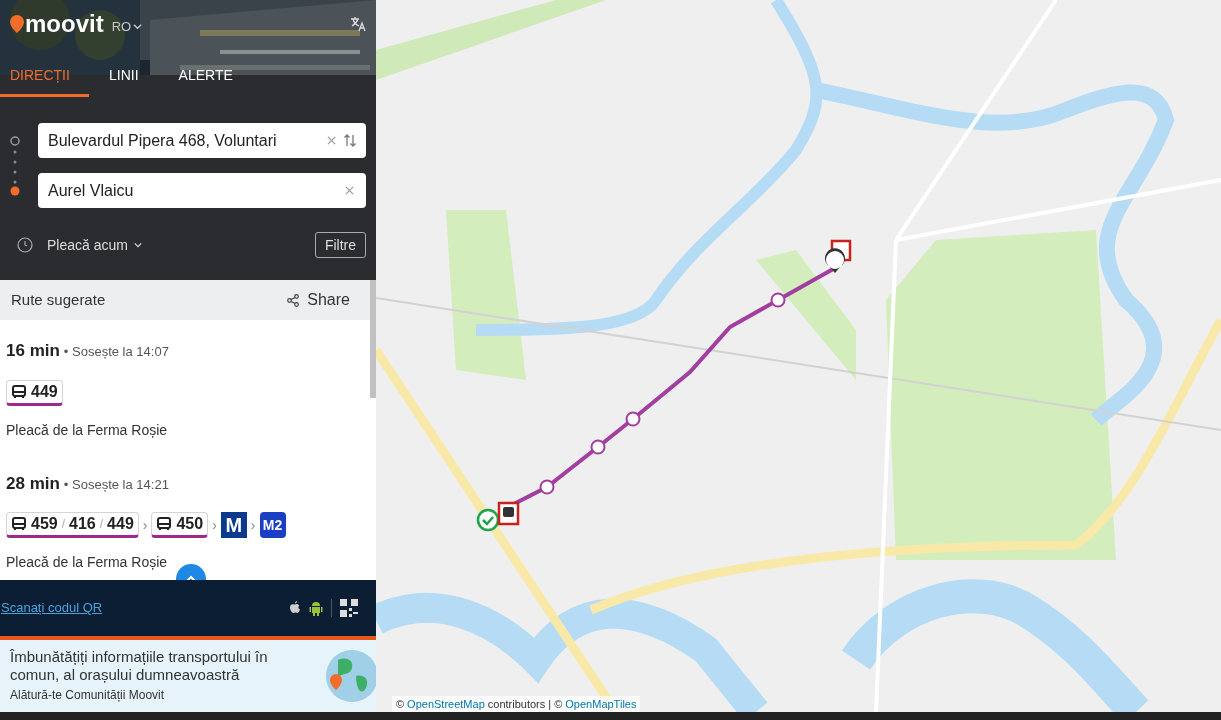 This screenshot has height=720, width=1221. I want to click on origin-value: Bulevardul Pipera 468, Voluntari, so click(163, 140).